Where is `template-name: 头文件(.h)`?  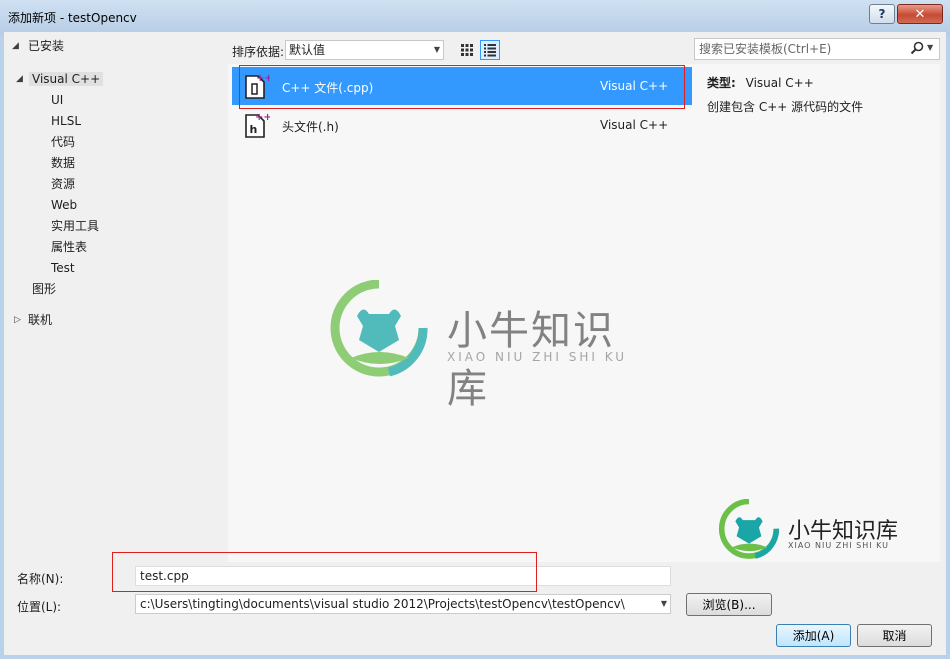 template-name: 头文件(.h) is located at coordinates (310, 127).